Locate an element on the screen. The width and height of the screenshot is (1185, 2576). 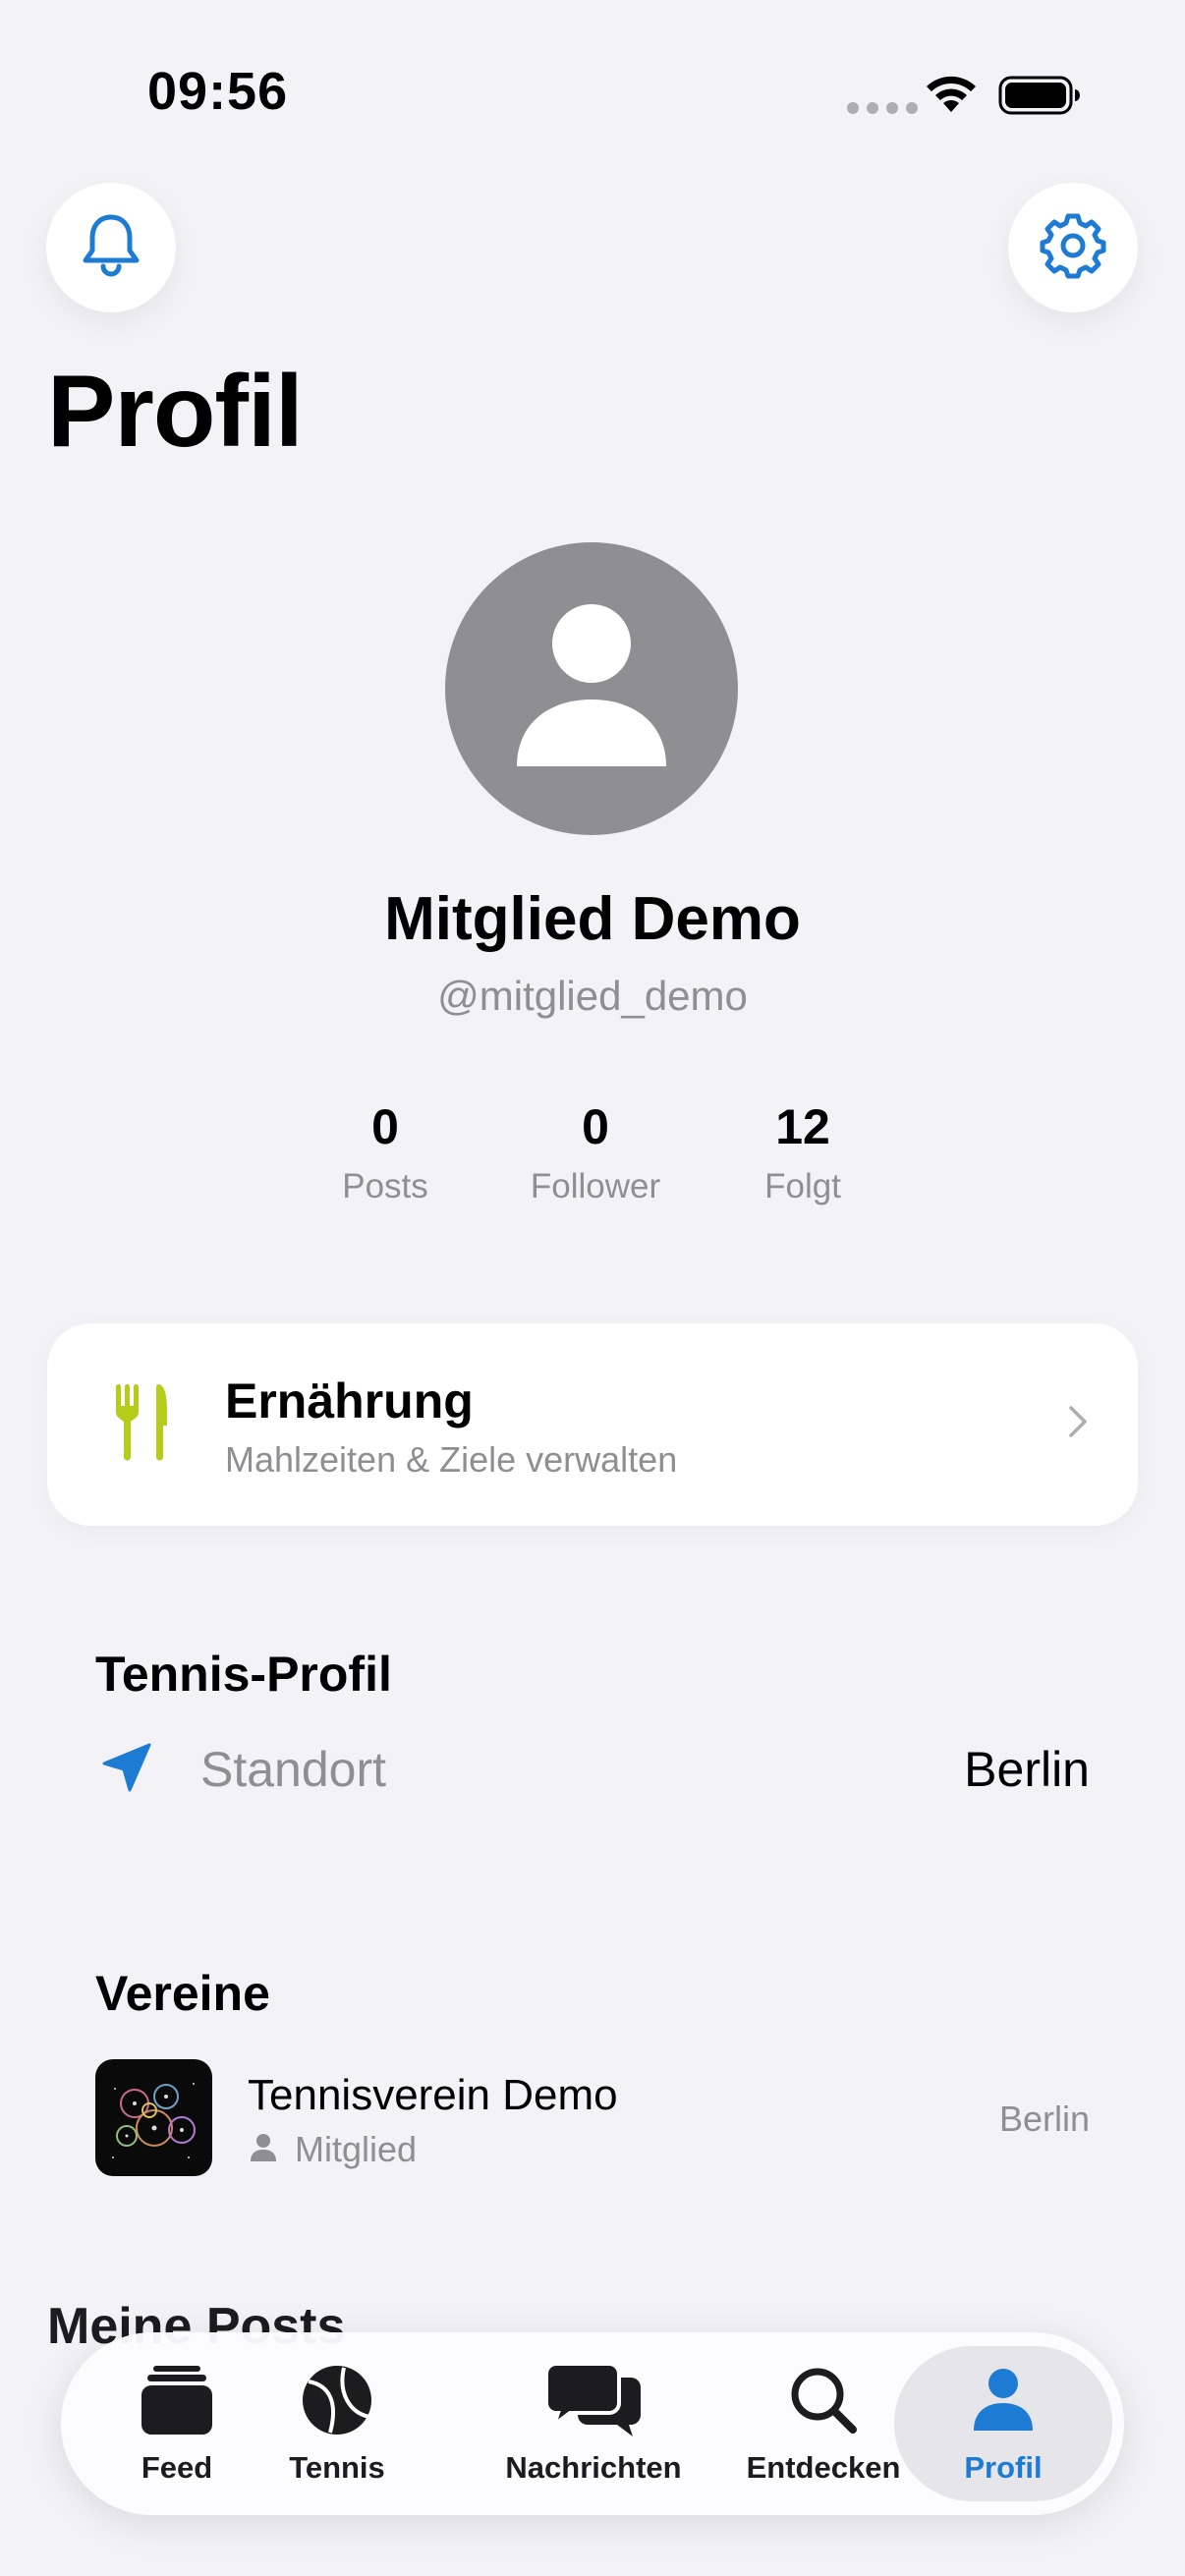
tab-messages: Nachrichten is located at coordinates (593, 2423).